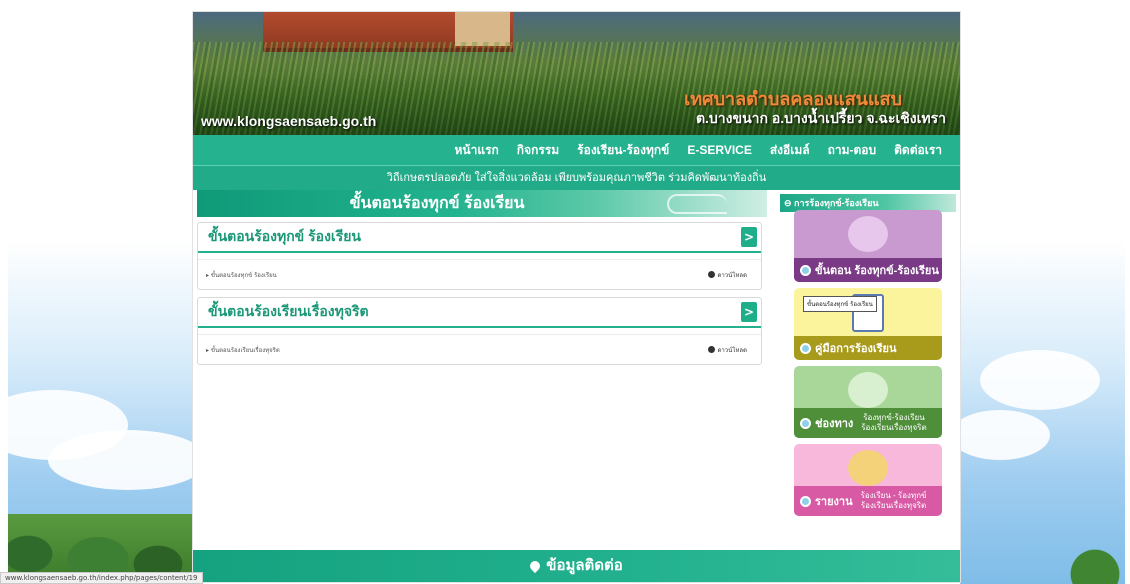 The height and width of the screenshot is (584, 1130). I want to click on nav-item-complaints: ร้องเรียน-ร้องทุกข์, so click(623, 150).